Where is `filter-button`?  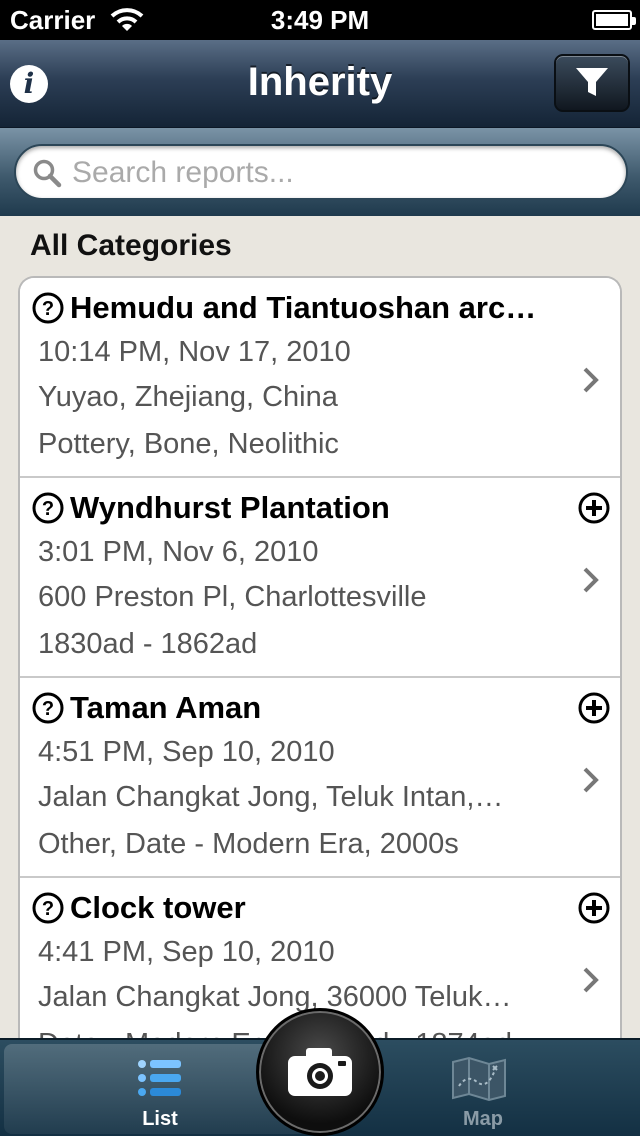 filter-button is located at coordinates (592, 83).